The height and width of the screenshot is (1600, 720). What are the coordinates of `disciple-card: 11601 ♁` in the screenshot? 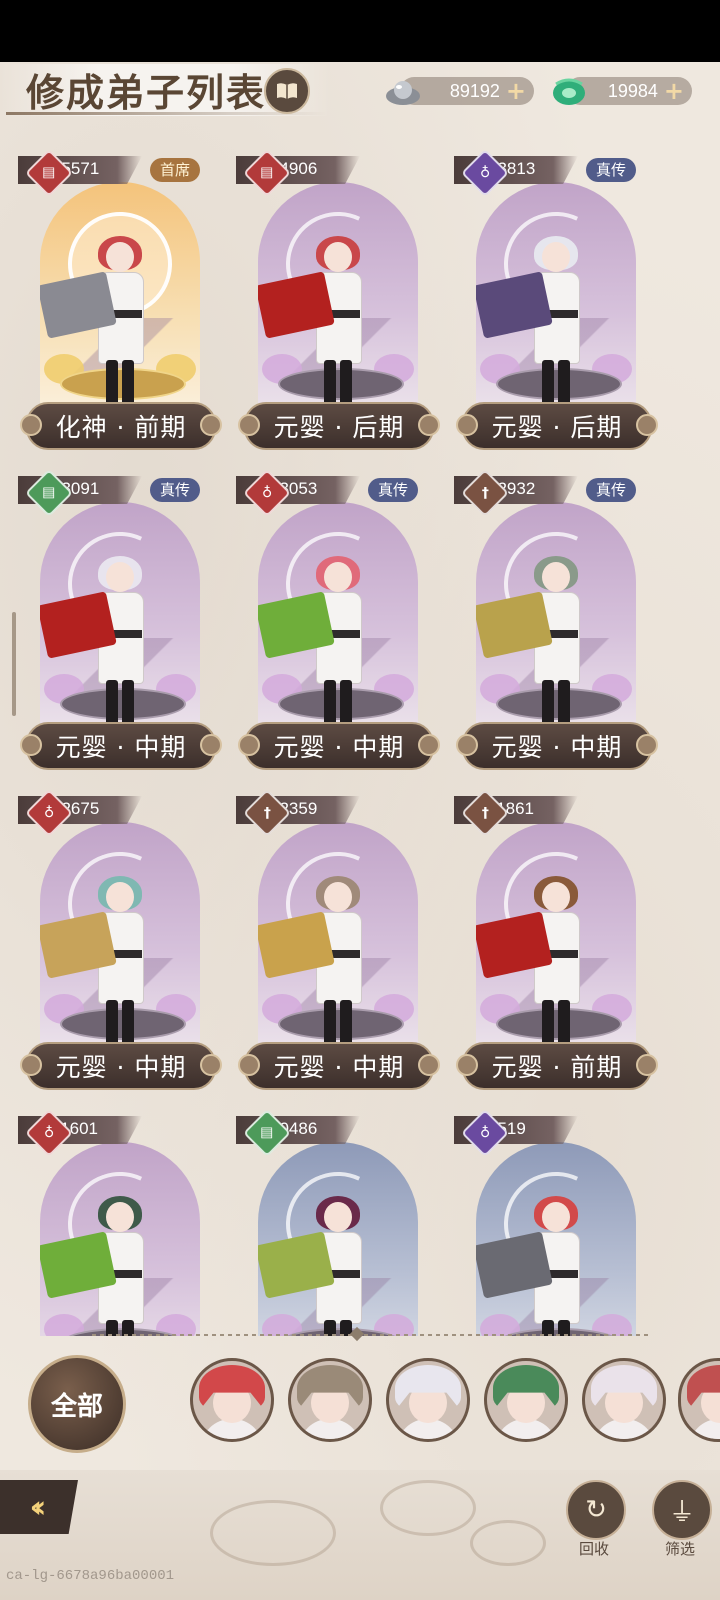 It's located at (124, 1222).